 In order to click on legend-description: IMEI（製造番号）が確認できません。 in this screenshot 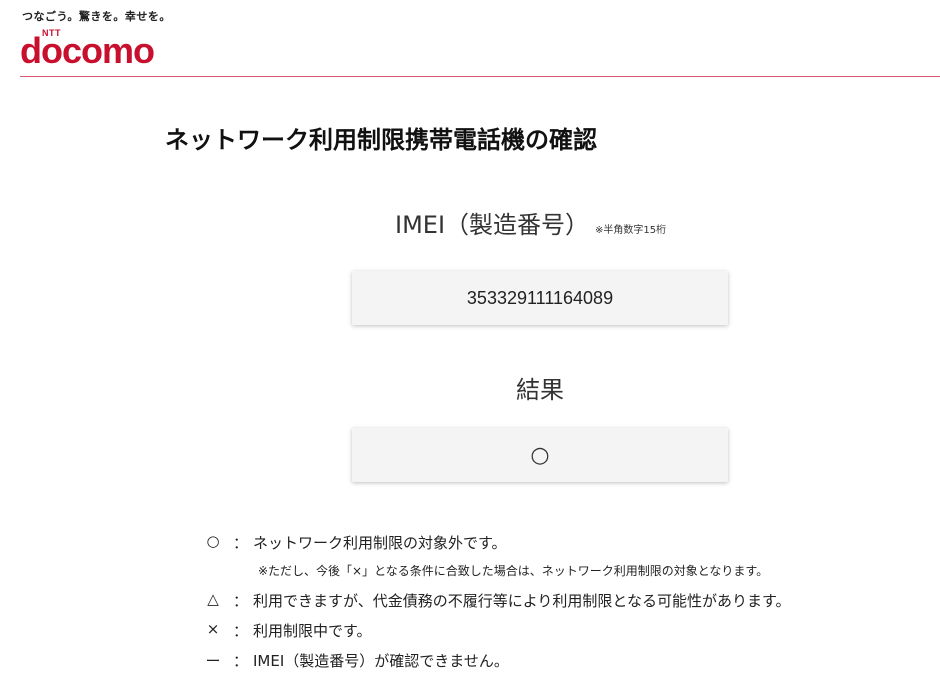, I will do `click(381, 661)`.